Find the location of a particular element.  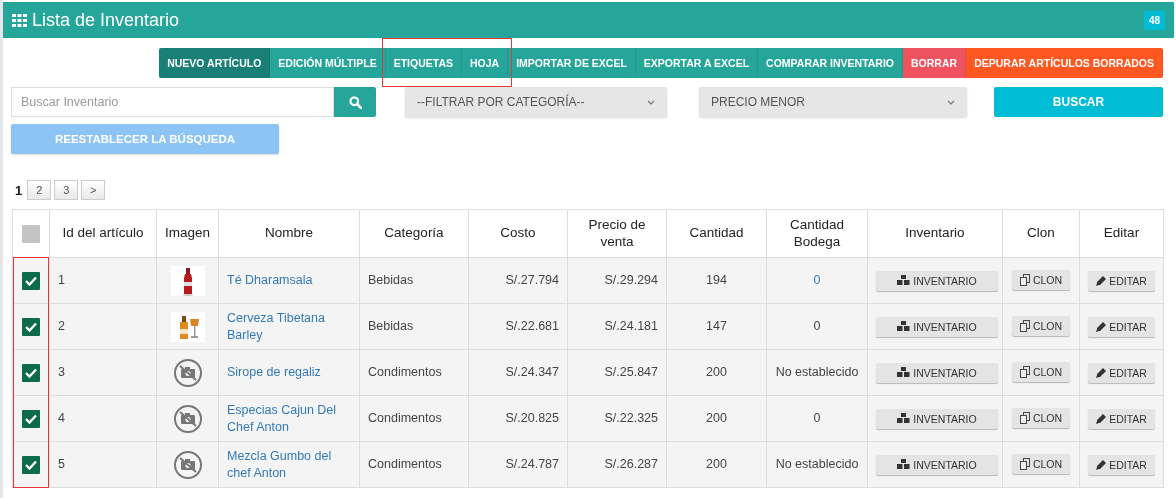

item-id: 3 is located at coordinates (61, 372).